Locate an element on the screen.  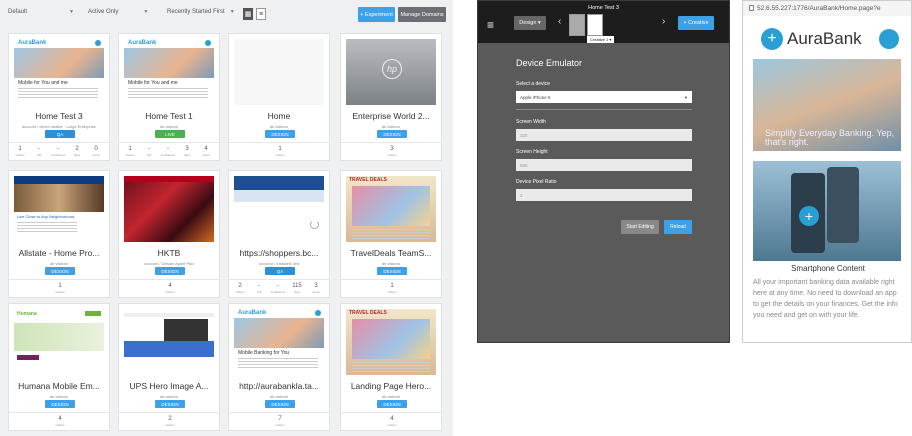
experiment-card: Home ab visitors DESIGN 1 visitors is located at coordinates (279, 97).